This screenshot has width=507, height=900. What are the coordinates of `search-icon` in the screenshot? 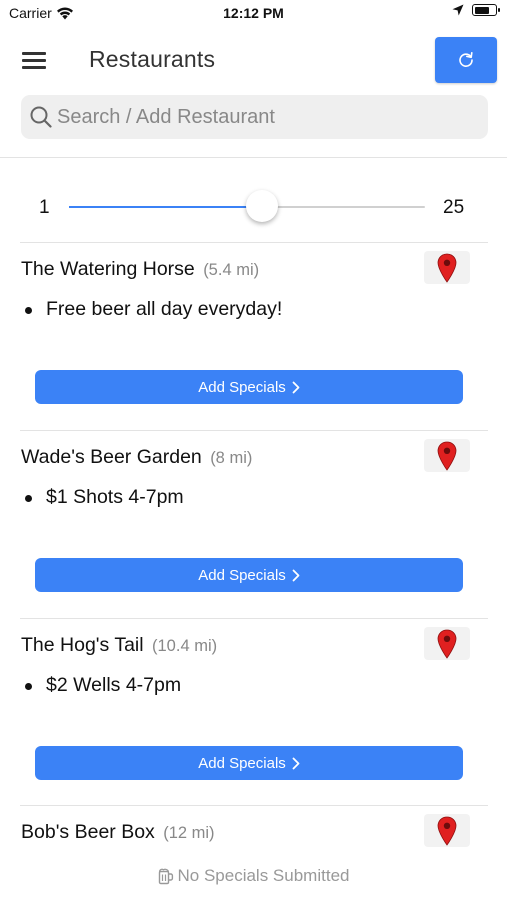 It's located at (41, 117).